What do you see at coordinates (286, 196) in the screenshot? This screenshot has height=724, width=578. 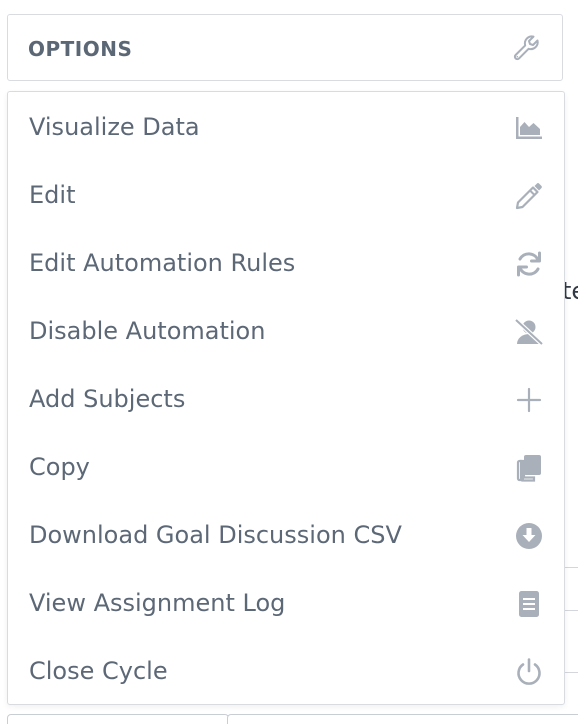 I see `menu-item-edit: Edit` at bounding box center [286, 196].